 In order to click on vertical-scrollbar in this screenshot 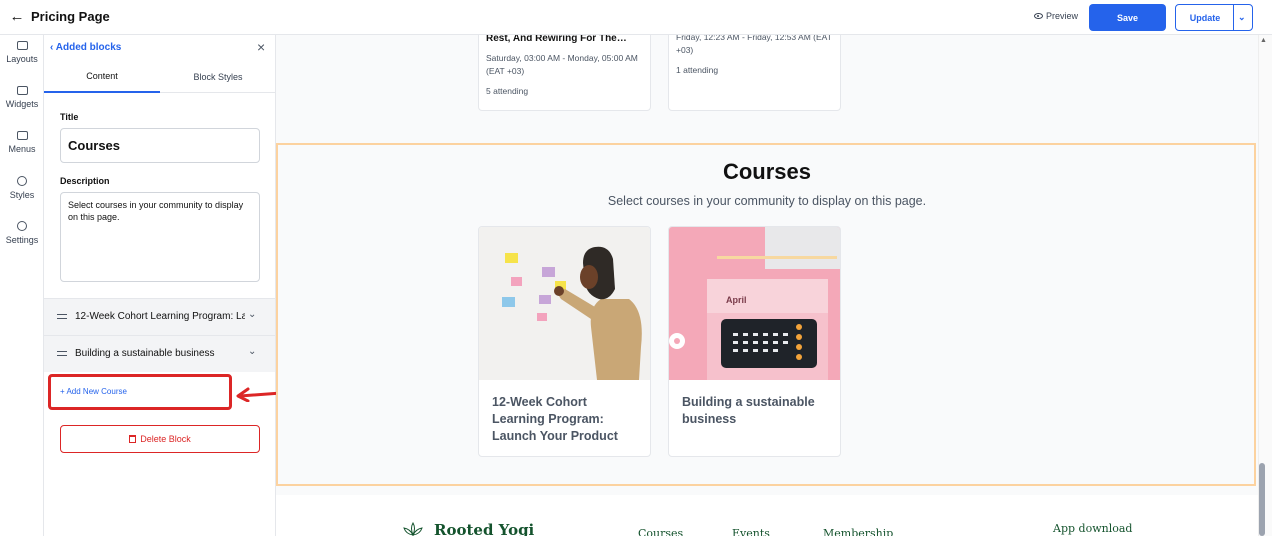, I will do `click(1265, 285)`.